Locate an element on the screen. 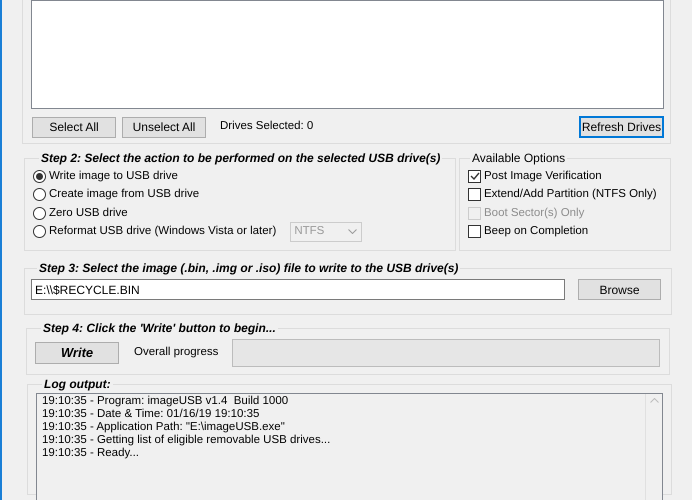 This screenshot has height=500, width=692. checkbox-label: Extend/Add Partition (NTFS Only) is located at coordinates (570, 195).